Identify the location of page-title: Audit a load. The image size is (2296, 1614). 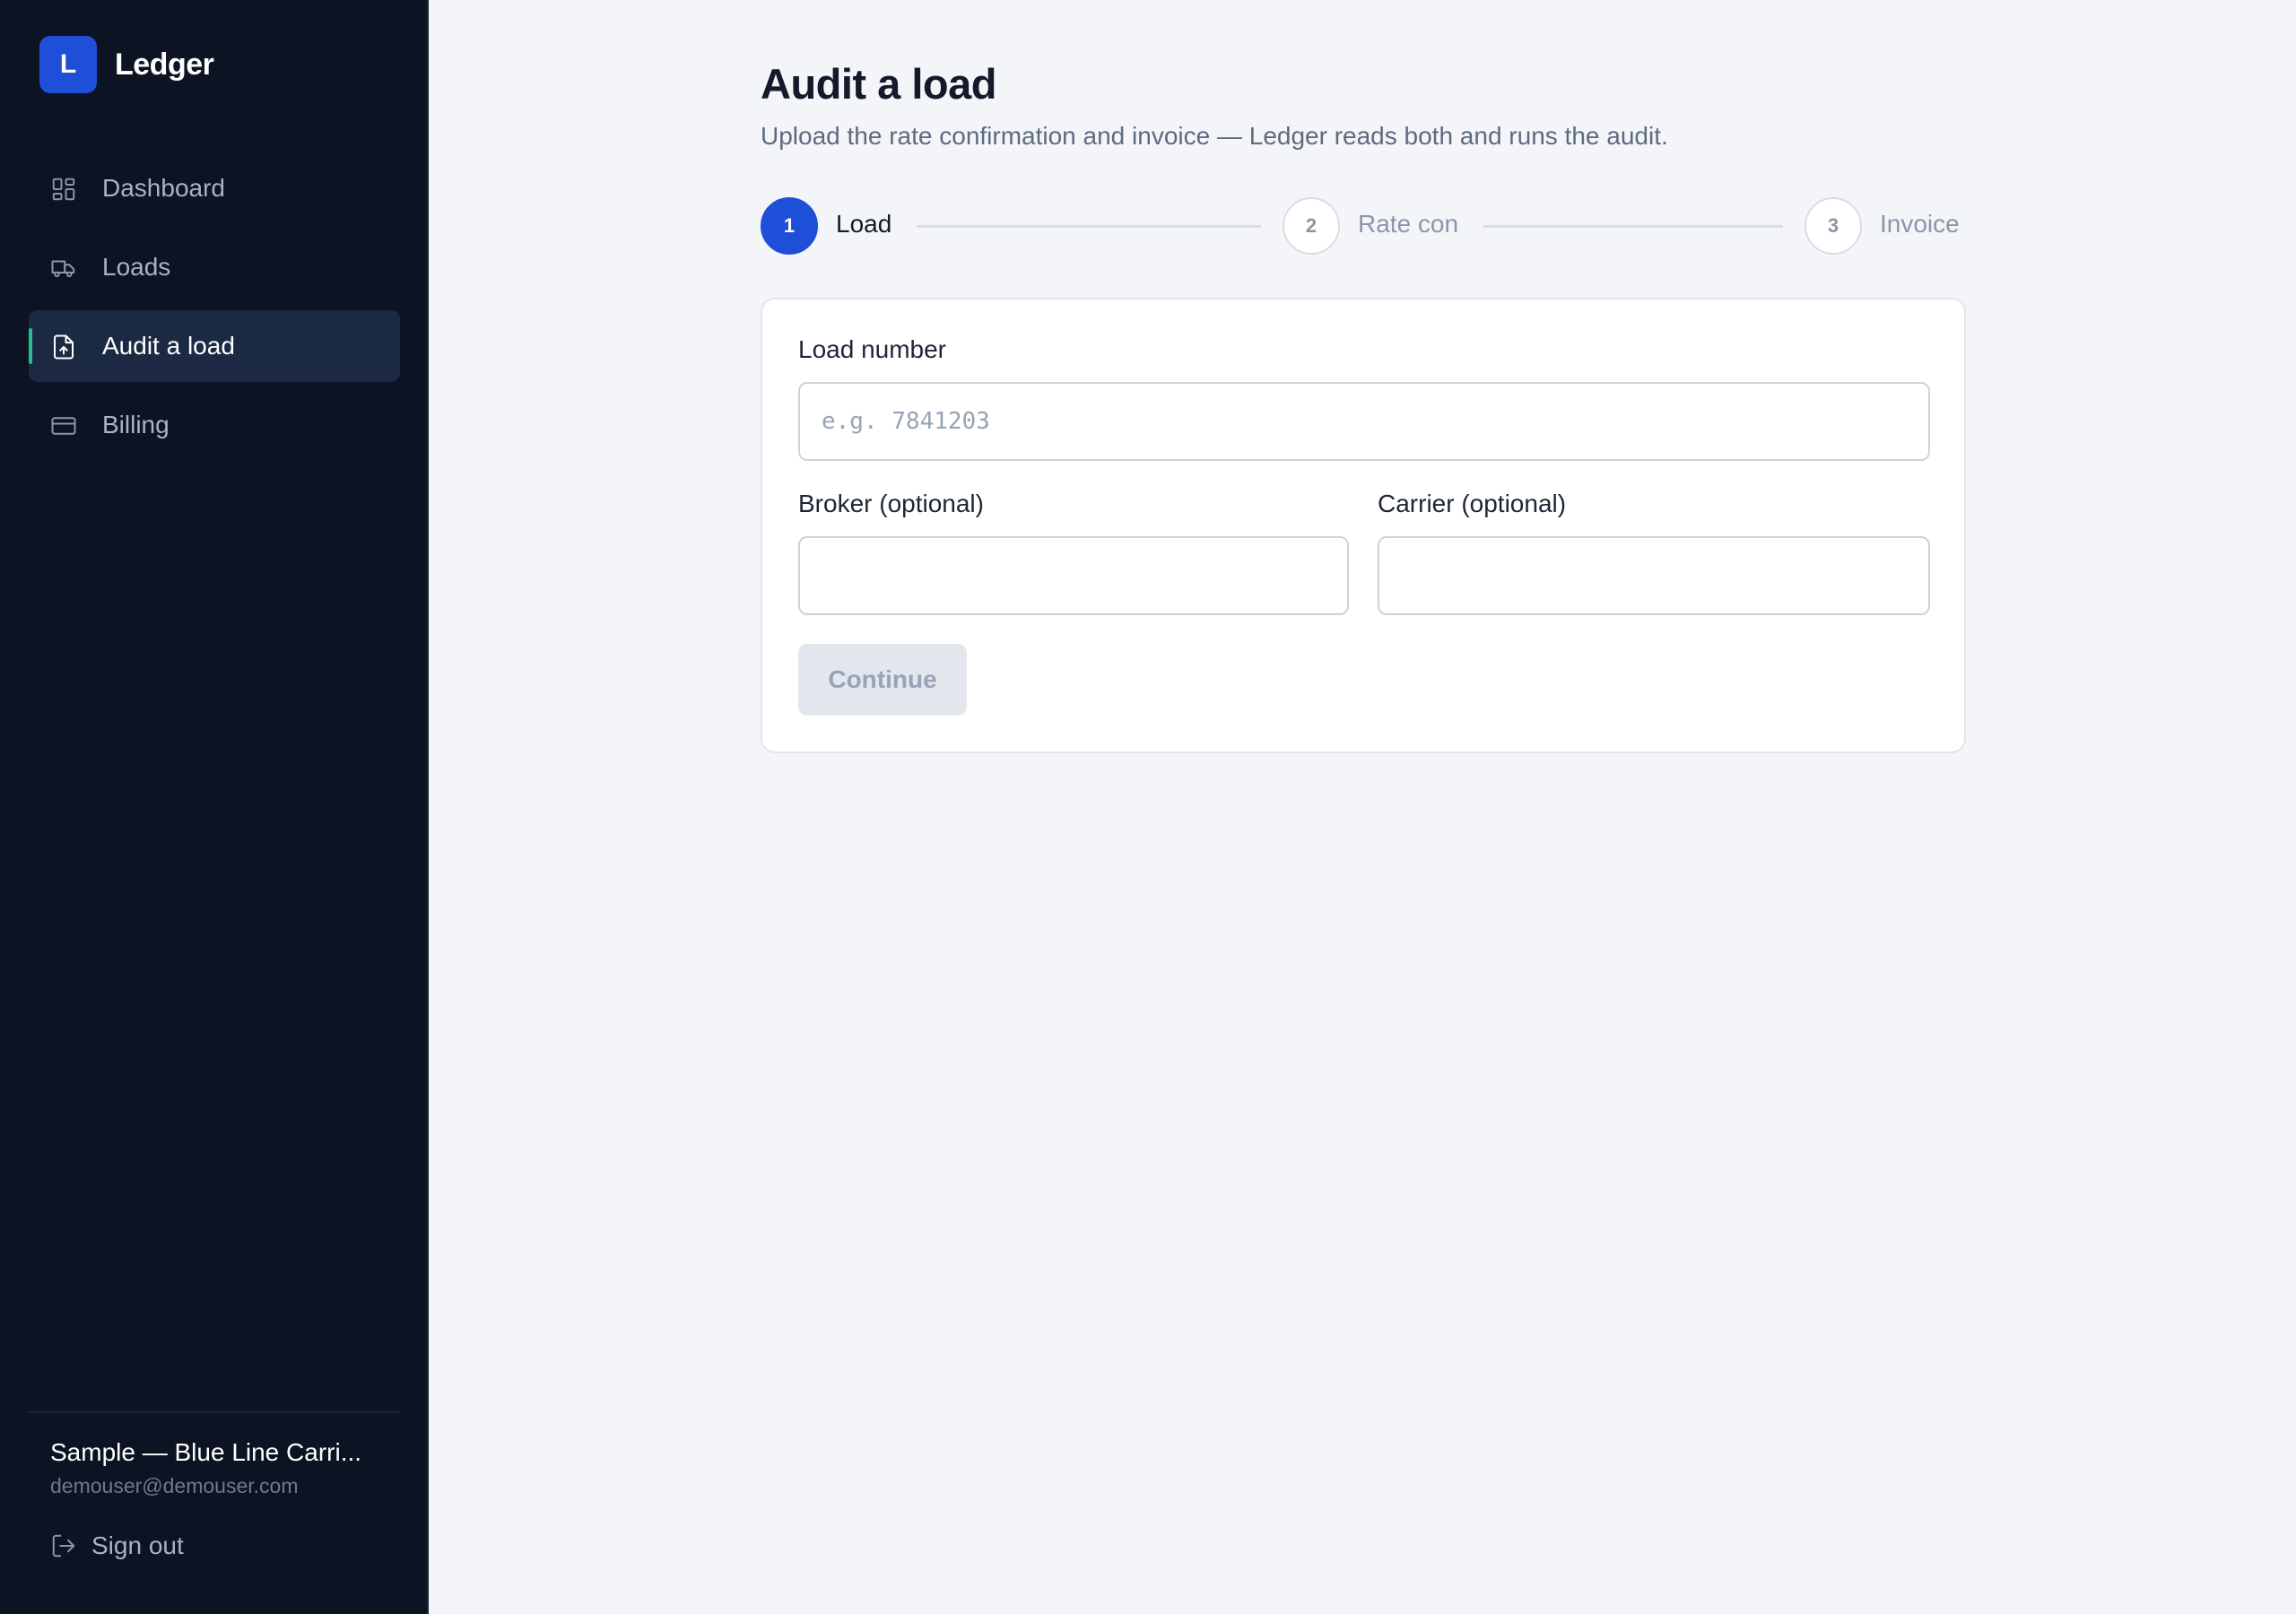
(878, 84).